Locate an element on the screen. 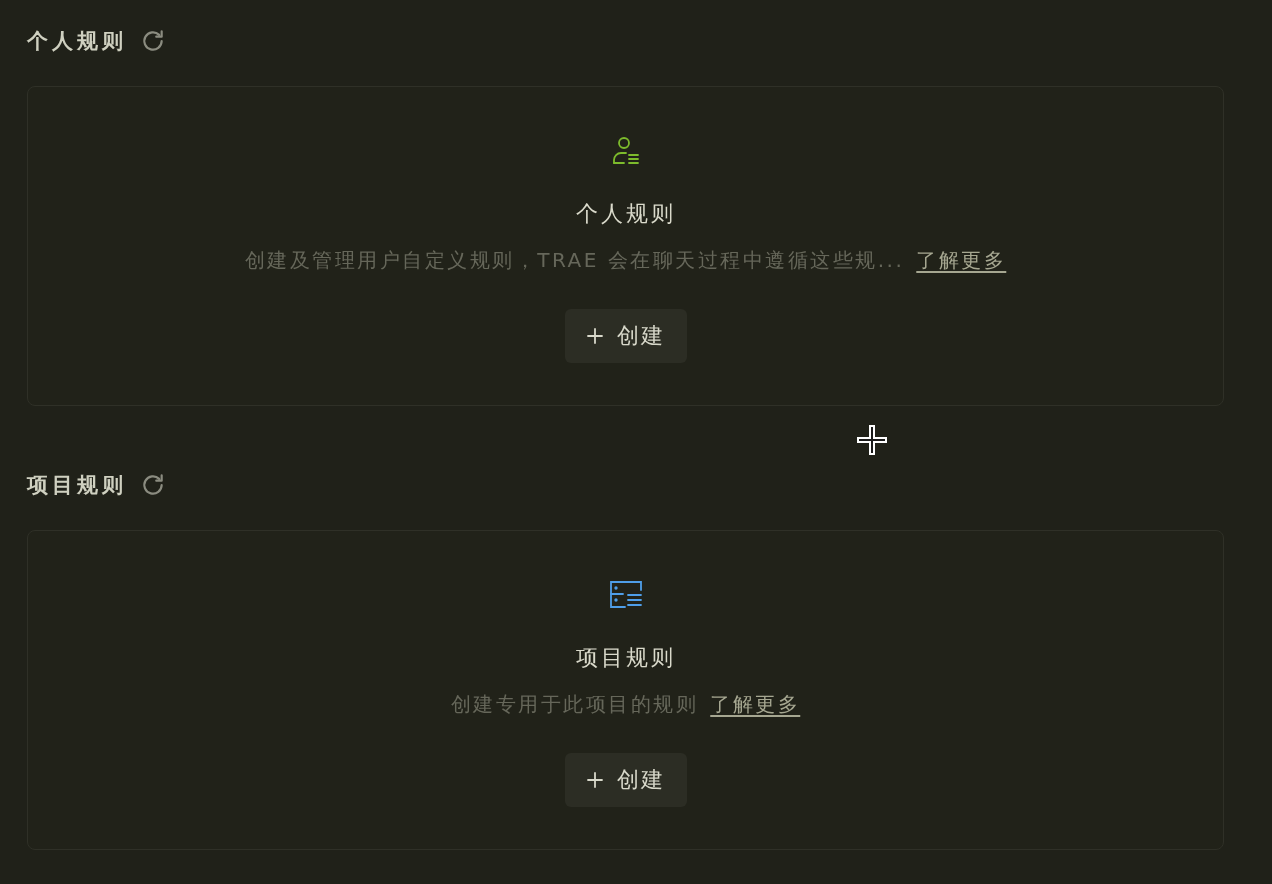 The image size is (1272, 884). section-heading: 项目规则 is located at coordinates (77, 485).